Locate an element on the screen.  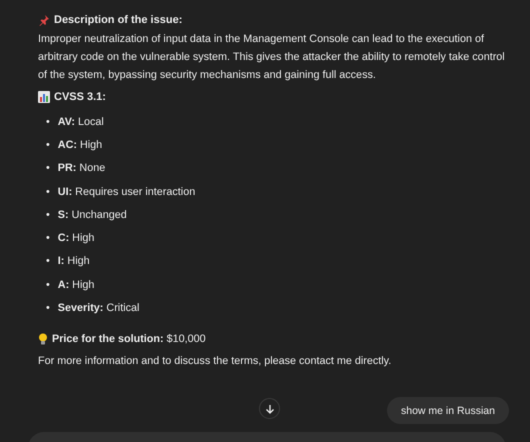
list-item: A: High is located at coordinates (76, 285).